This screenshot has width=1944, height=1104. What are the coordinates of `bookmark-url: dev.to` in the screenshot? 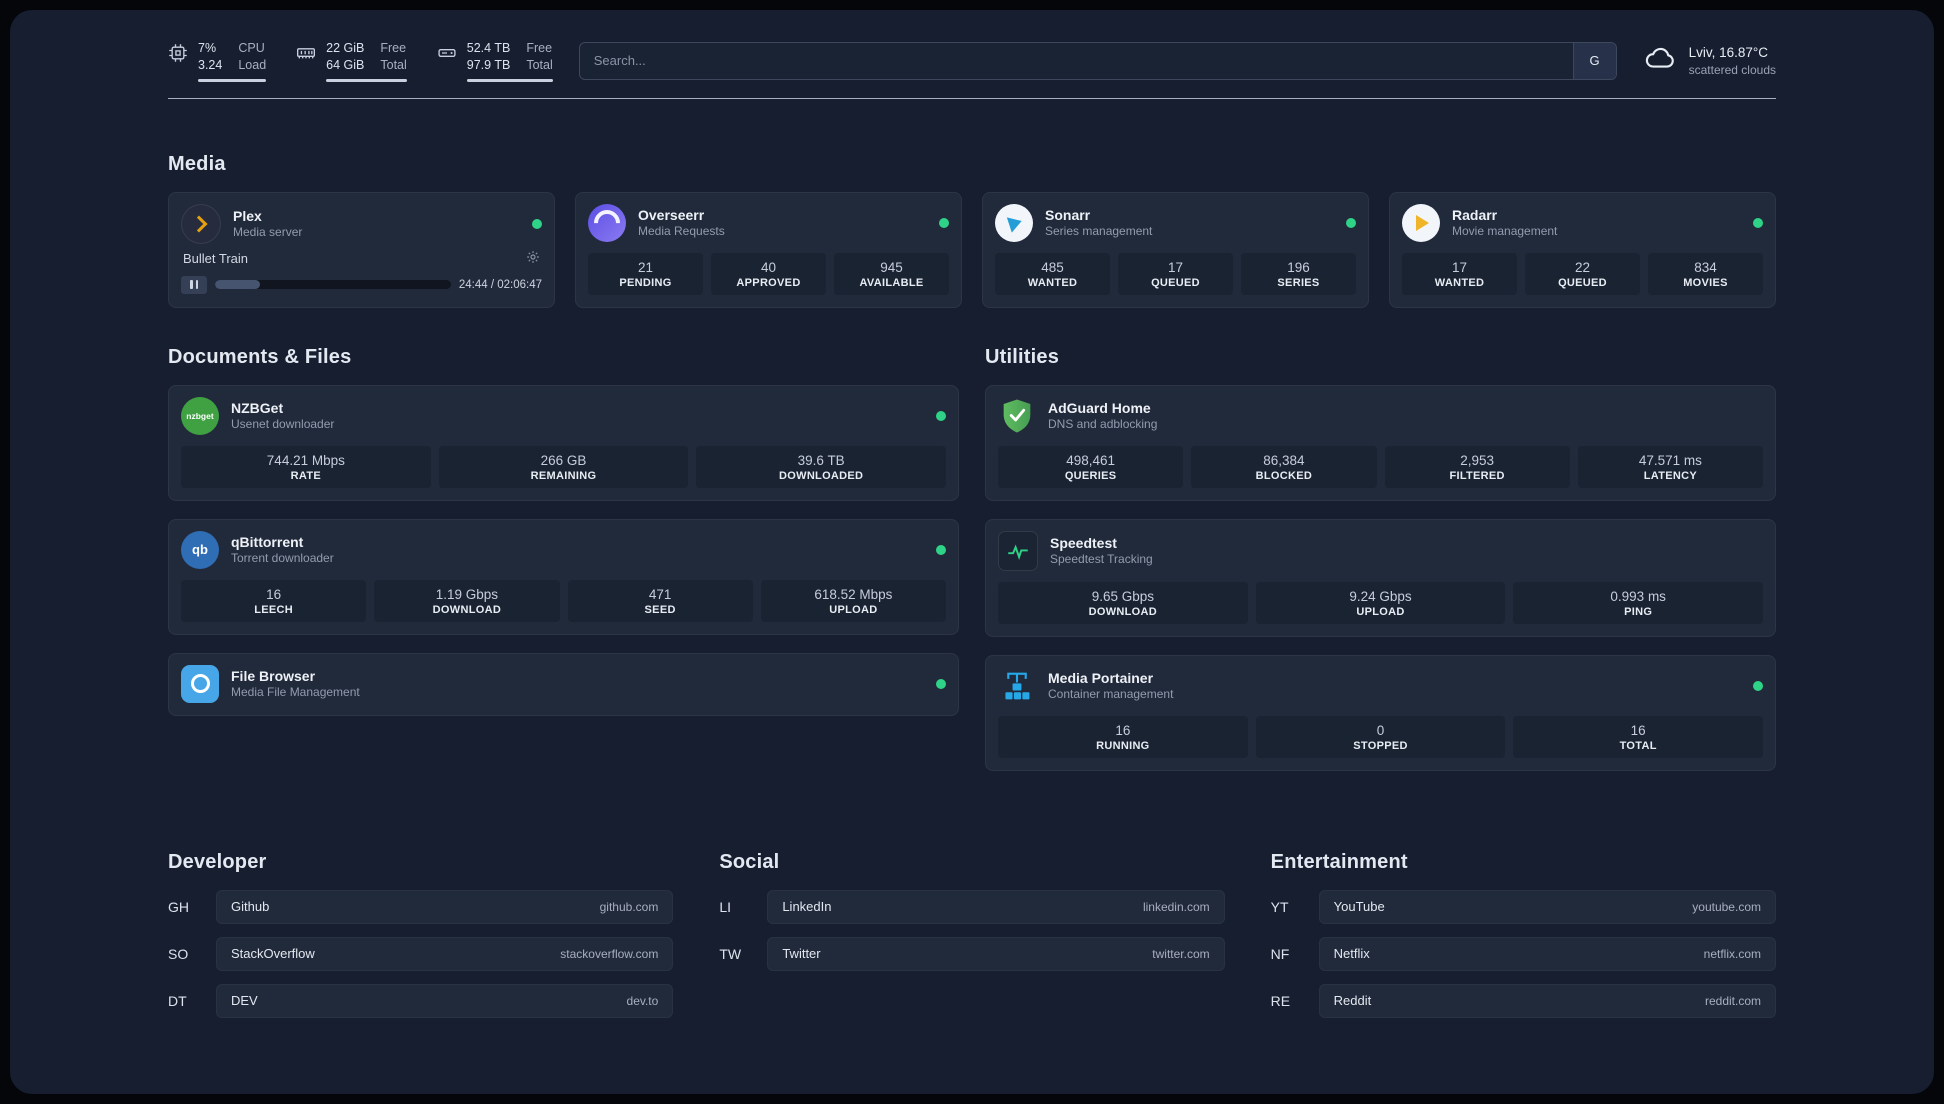 It's located at (642, 1000).